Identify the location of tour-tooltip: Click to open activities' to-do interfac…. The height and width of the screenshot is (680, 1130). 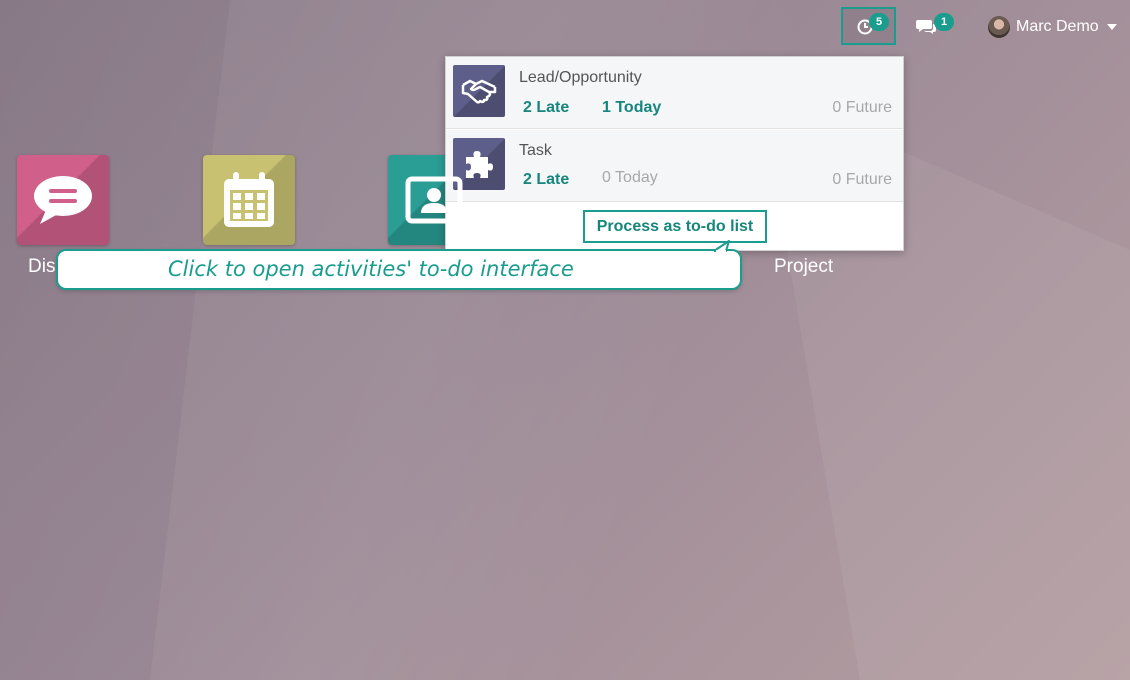
(399, 269).